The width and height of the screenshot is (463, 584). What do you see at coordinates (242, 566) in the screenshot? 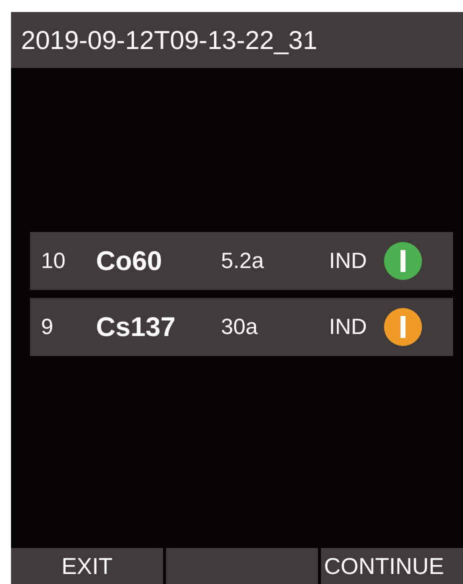
I see `blank-softkey` at bounding box center [242, 566].